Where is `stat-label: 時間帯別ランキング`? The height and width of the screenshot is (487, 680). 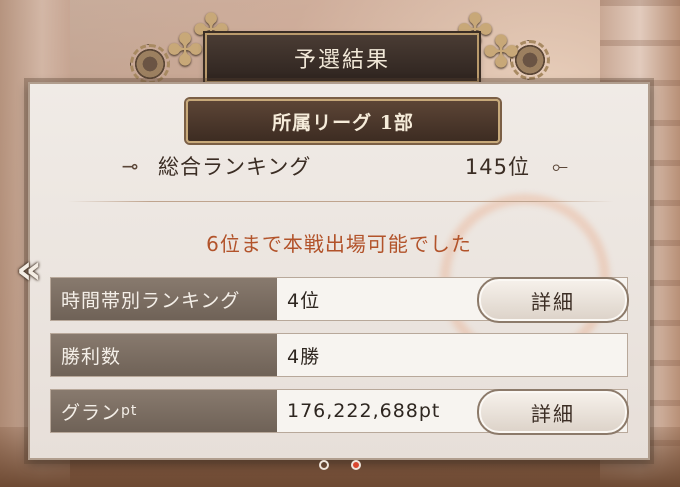 stat-label: 時間帯別ランキング is located at coordinates (164, 299).